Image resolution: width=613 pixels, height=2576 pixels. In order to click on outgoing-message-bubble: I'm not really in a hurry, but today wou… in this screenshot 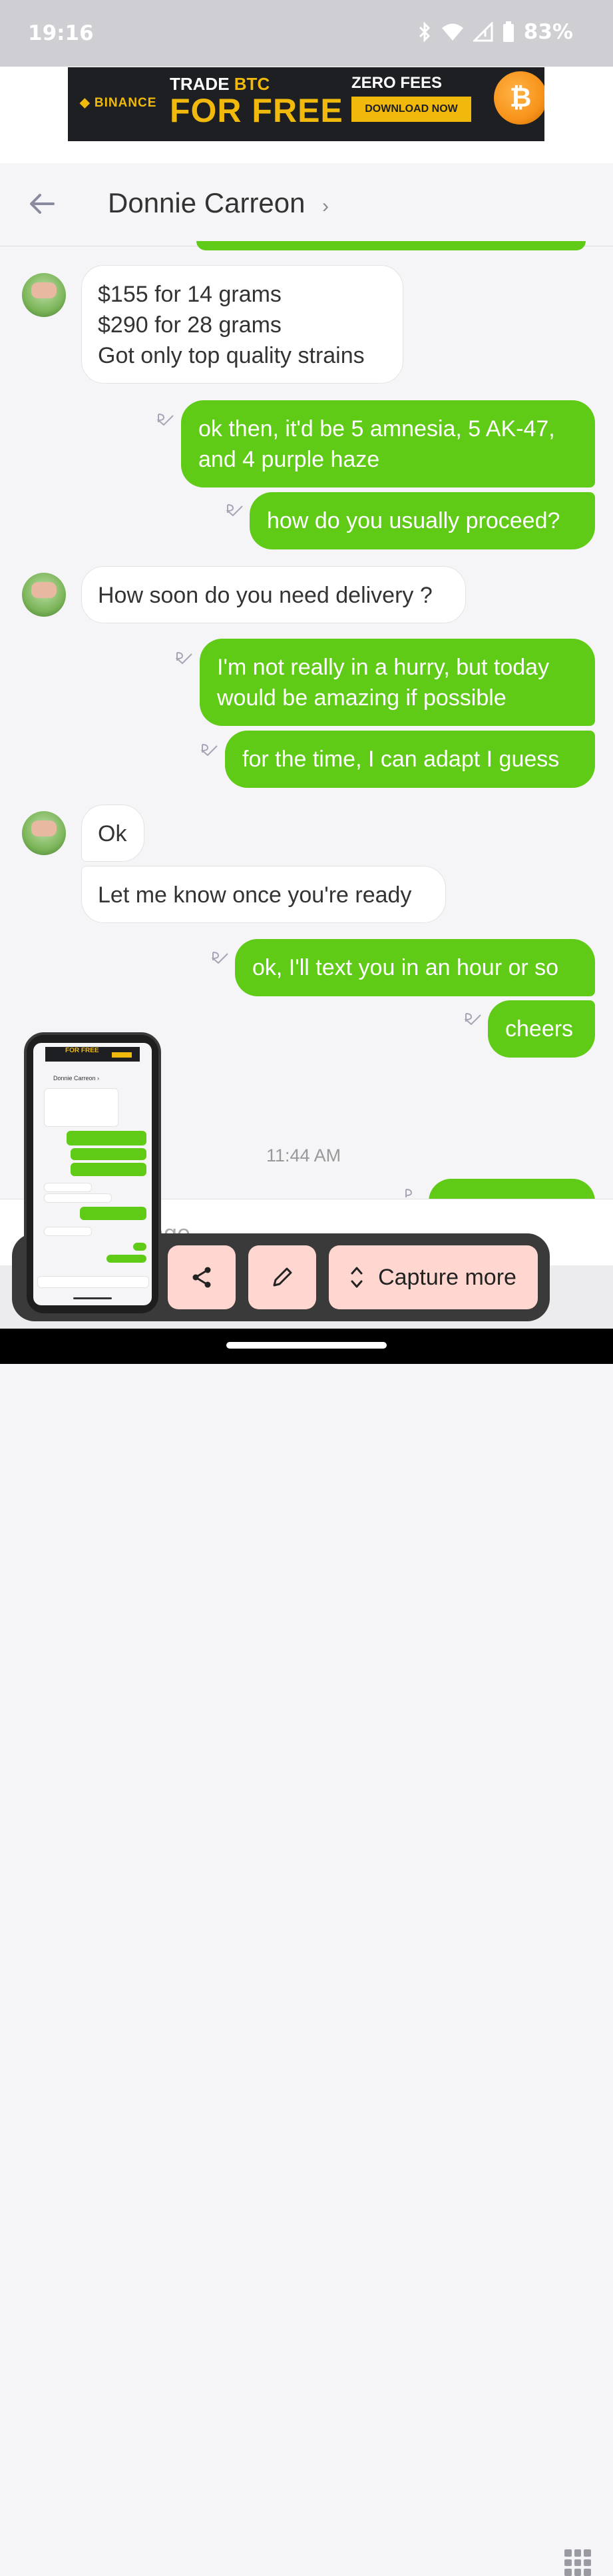, I will do `click(397, 683)`.